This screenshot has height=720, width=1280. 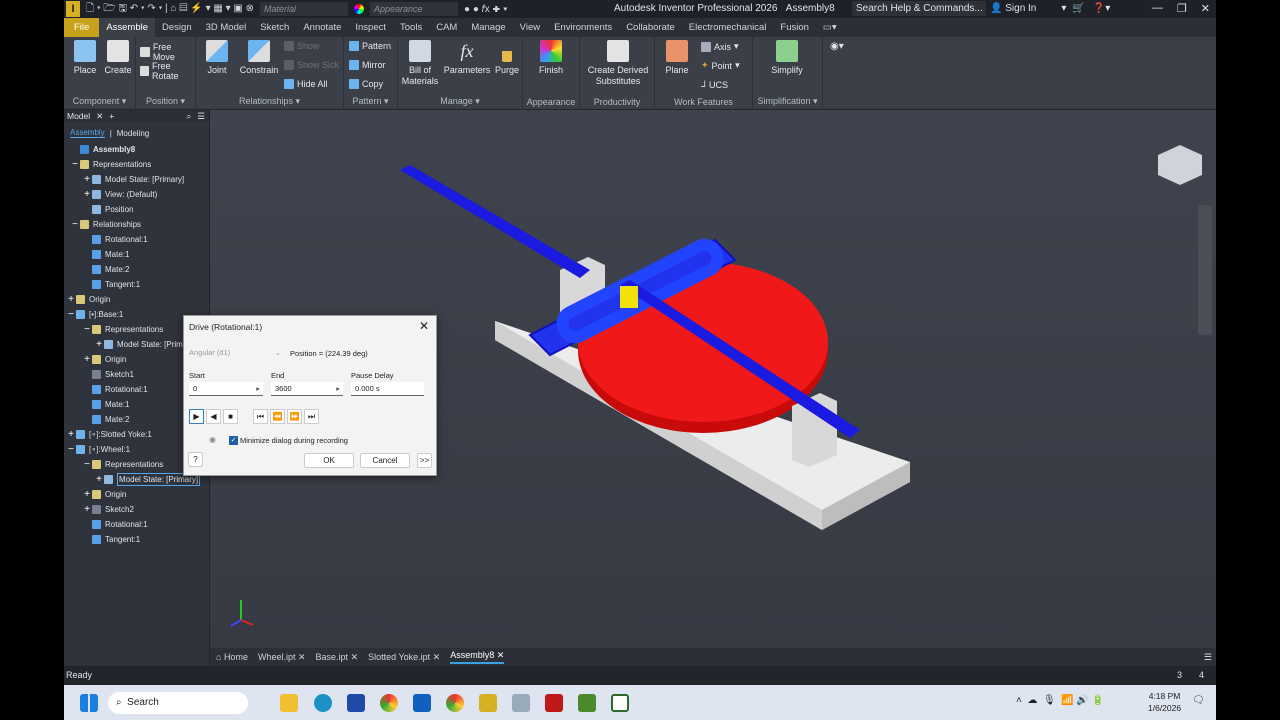 I want to click on pause-delay-input: 0.000 s, so click(x=387, y=389).